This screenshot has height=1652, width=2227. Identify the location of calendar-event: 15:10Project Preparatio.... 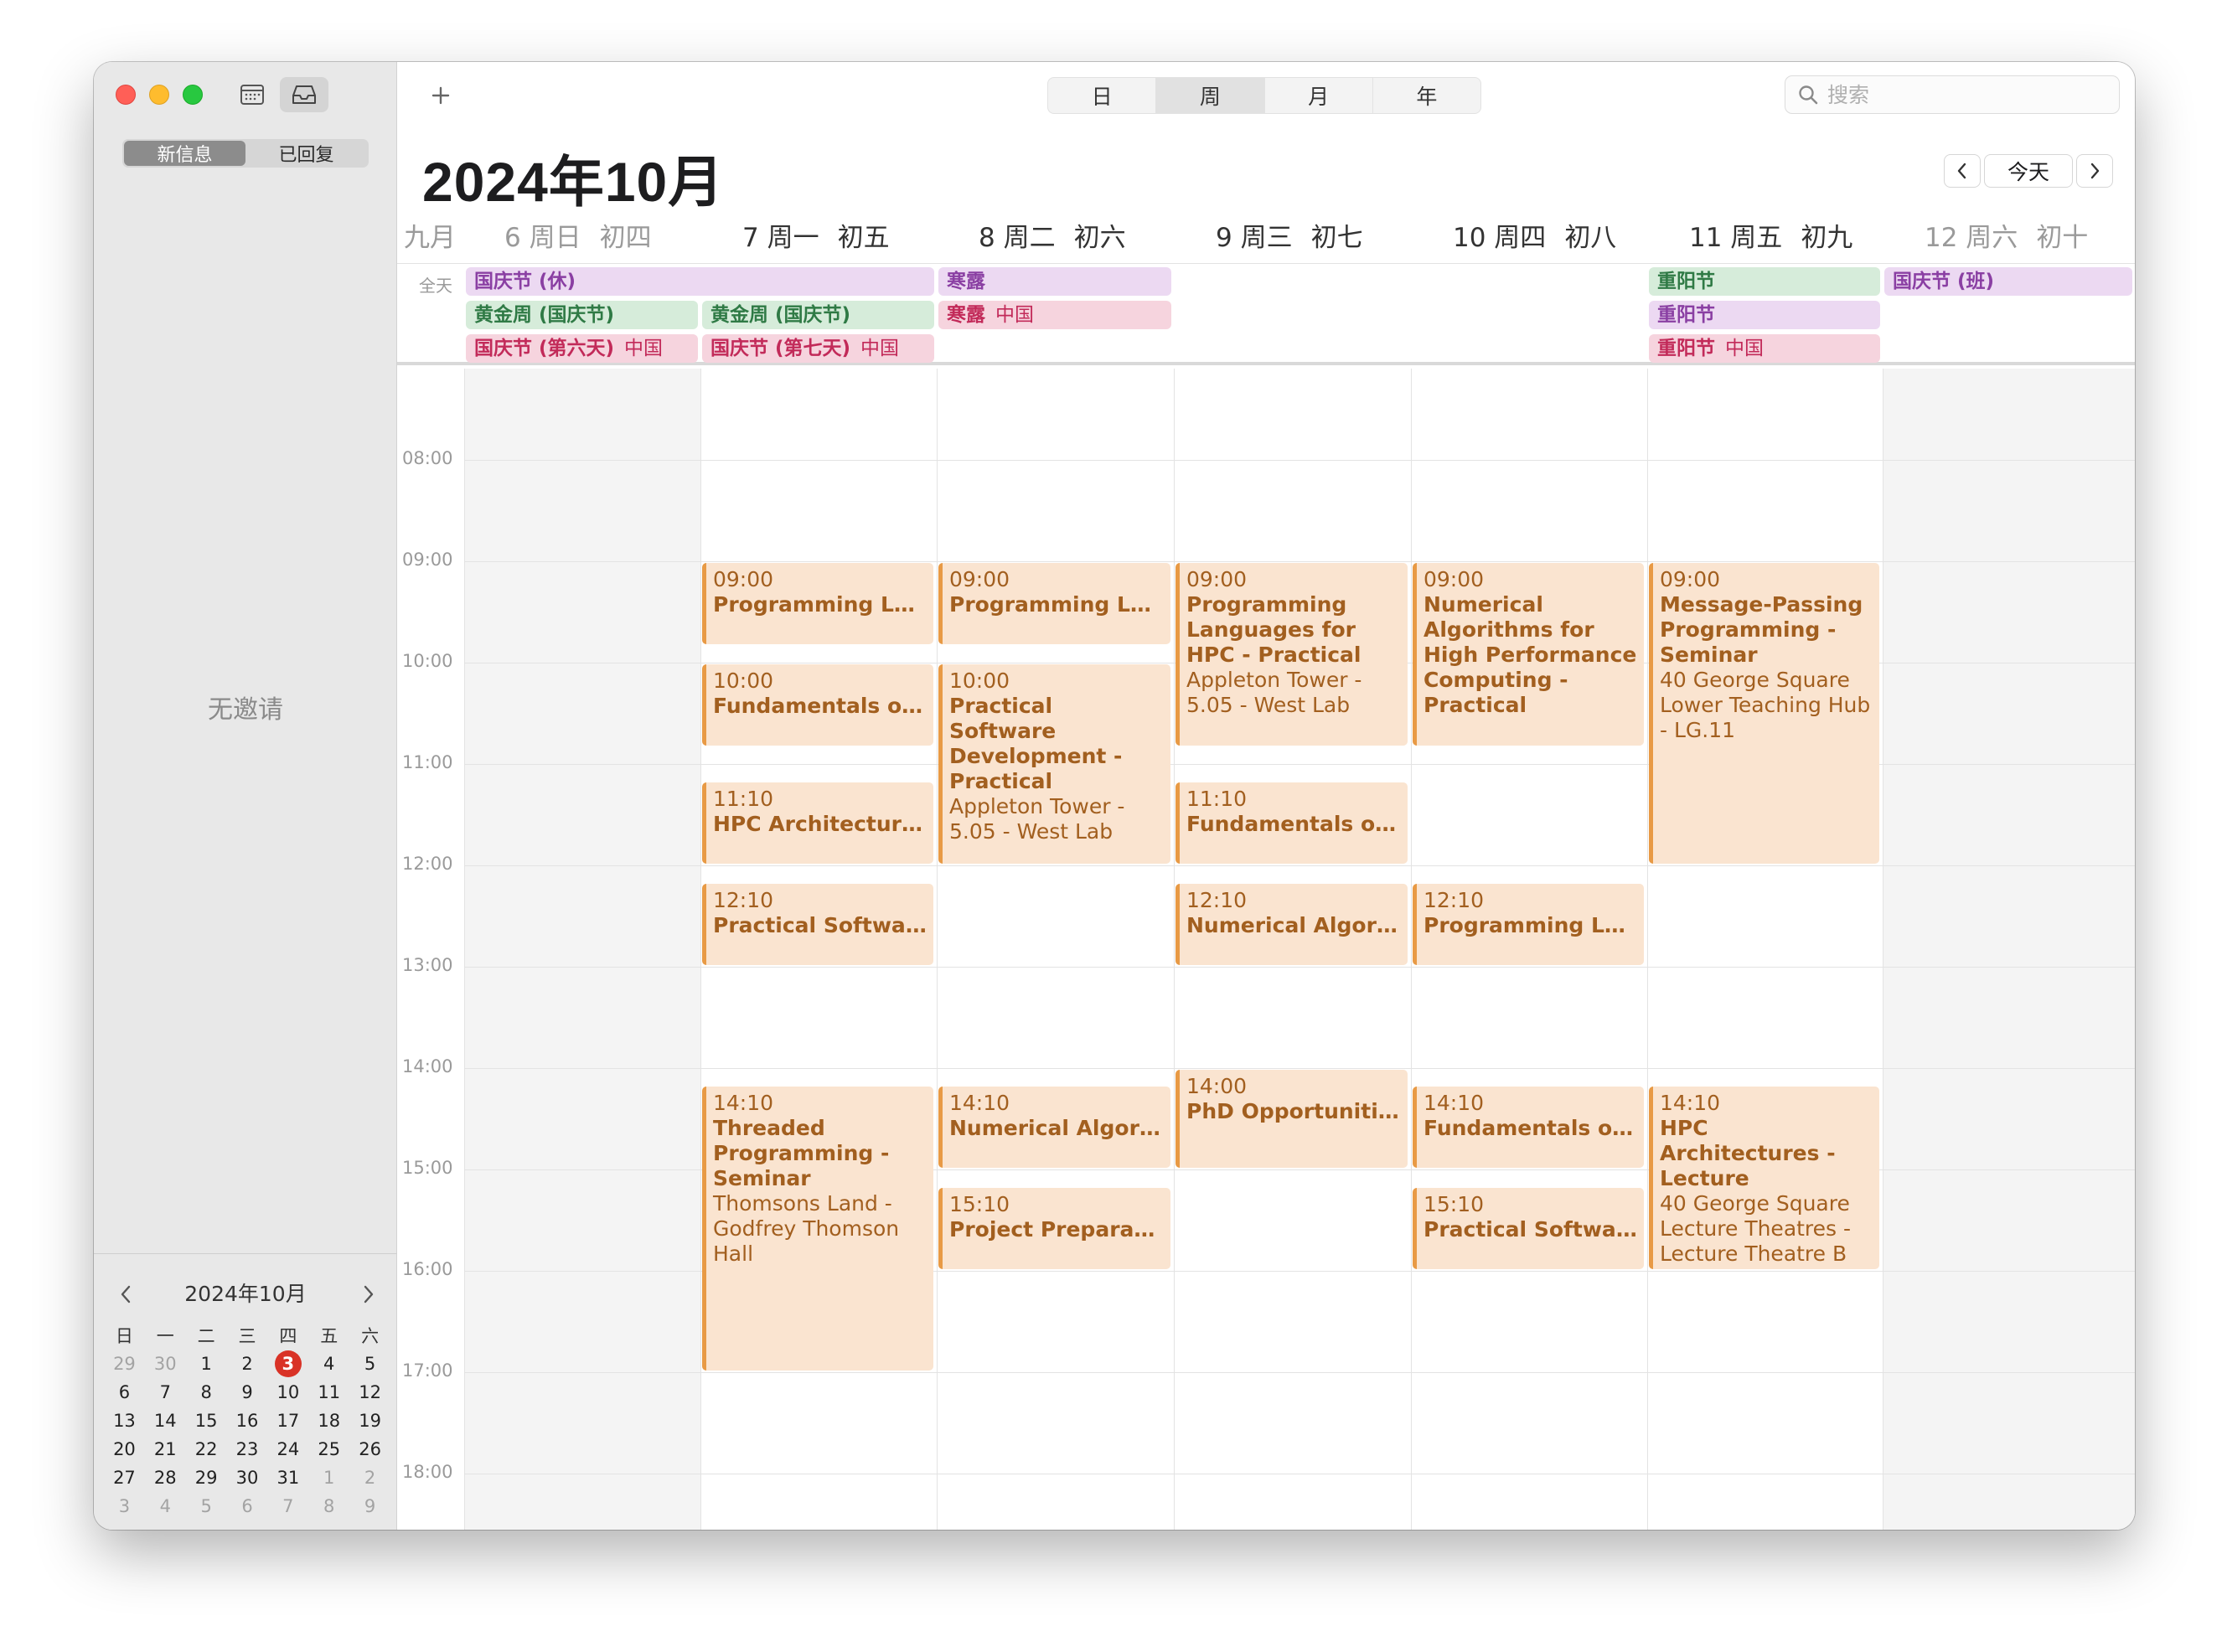
(1054, 1228).